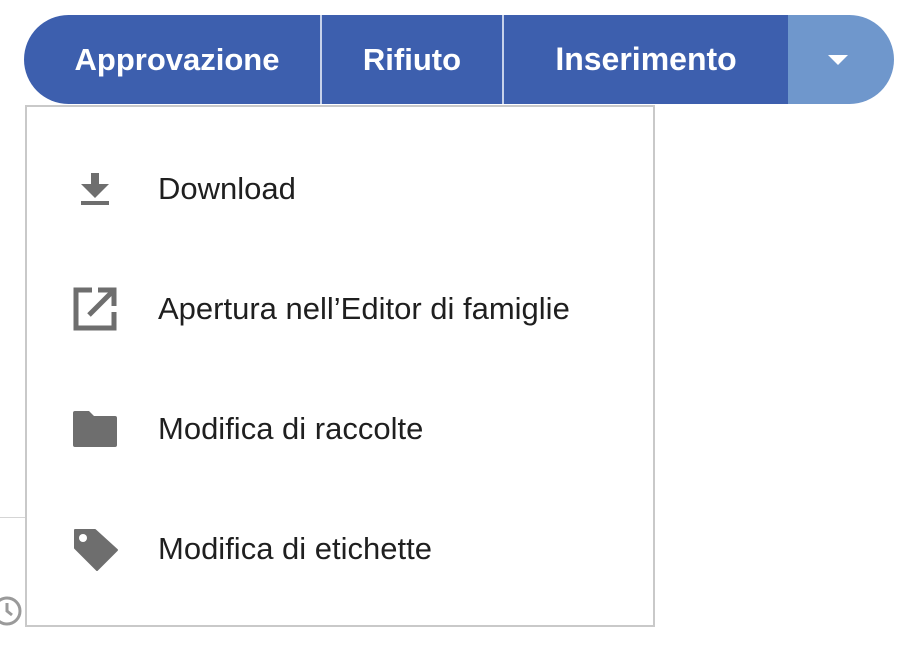  I want to click on reject-button: Rifiuto, so click(413, 59).